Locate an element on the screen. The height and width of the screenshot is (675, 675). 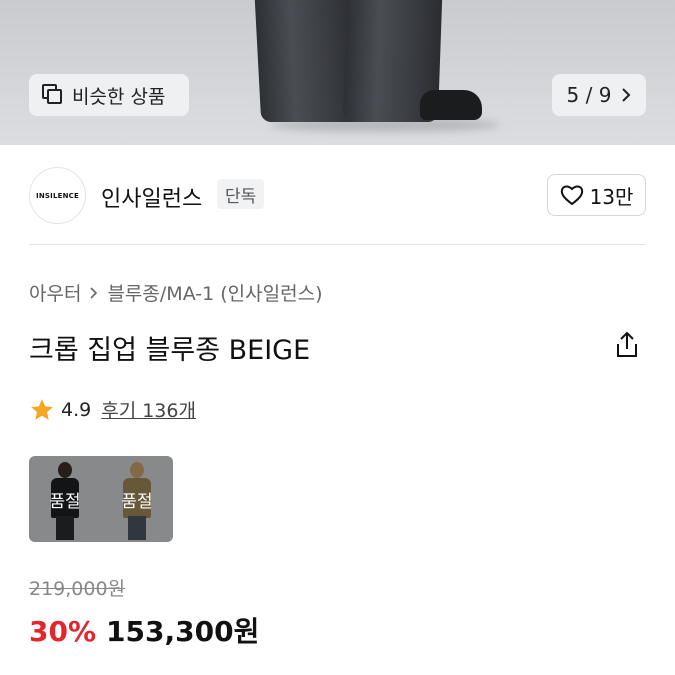
exclusive-badge: 단독 is located at coordinates (241, 194).